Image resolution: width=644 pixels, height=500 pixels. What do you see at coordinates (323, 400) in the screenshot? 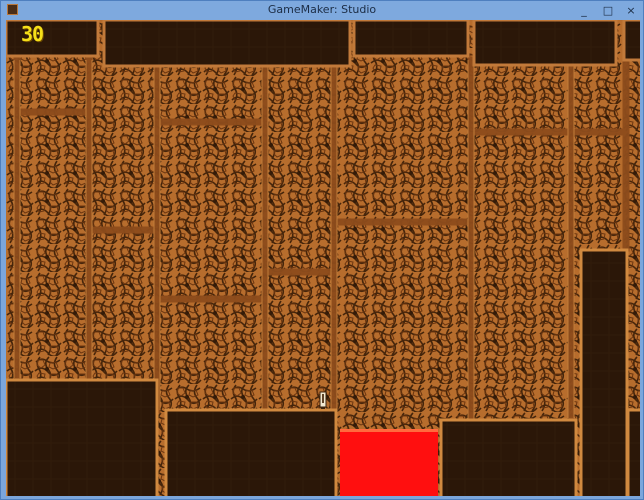
I see `player-icon` at bounding box center [323, 400].